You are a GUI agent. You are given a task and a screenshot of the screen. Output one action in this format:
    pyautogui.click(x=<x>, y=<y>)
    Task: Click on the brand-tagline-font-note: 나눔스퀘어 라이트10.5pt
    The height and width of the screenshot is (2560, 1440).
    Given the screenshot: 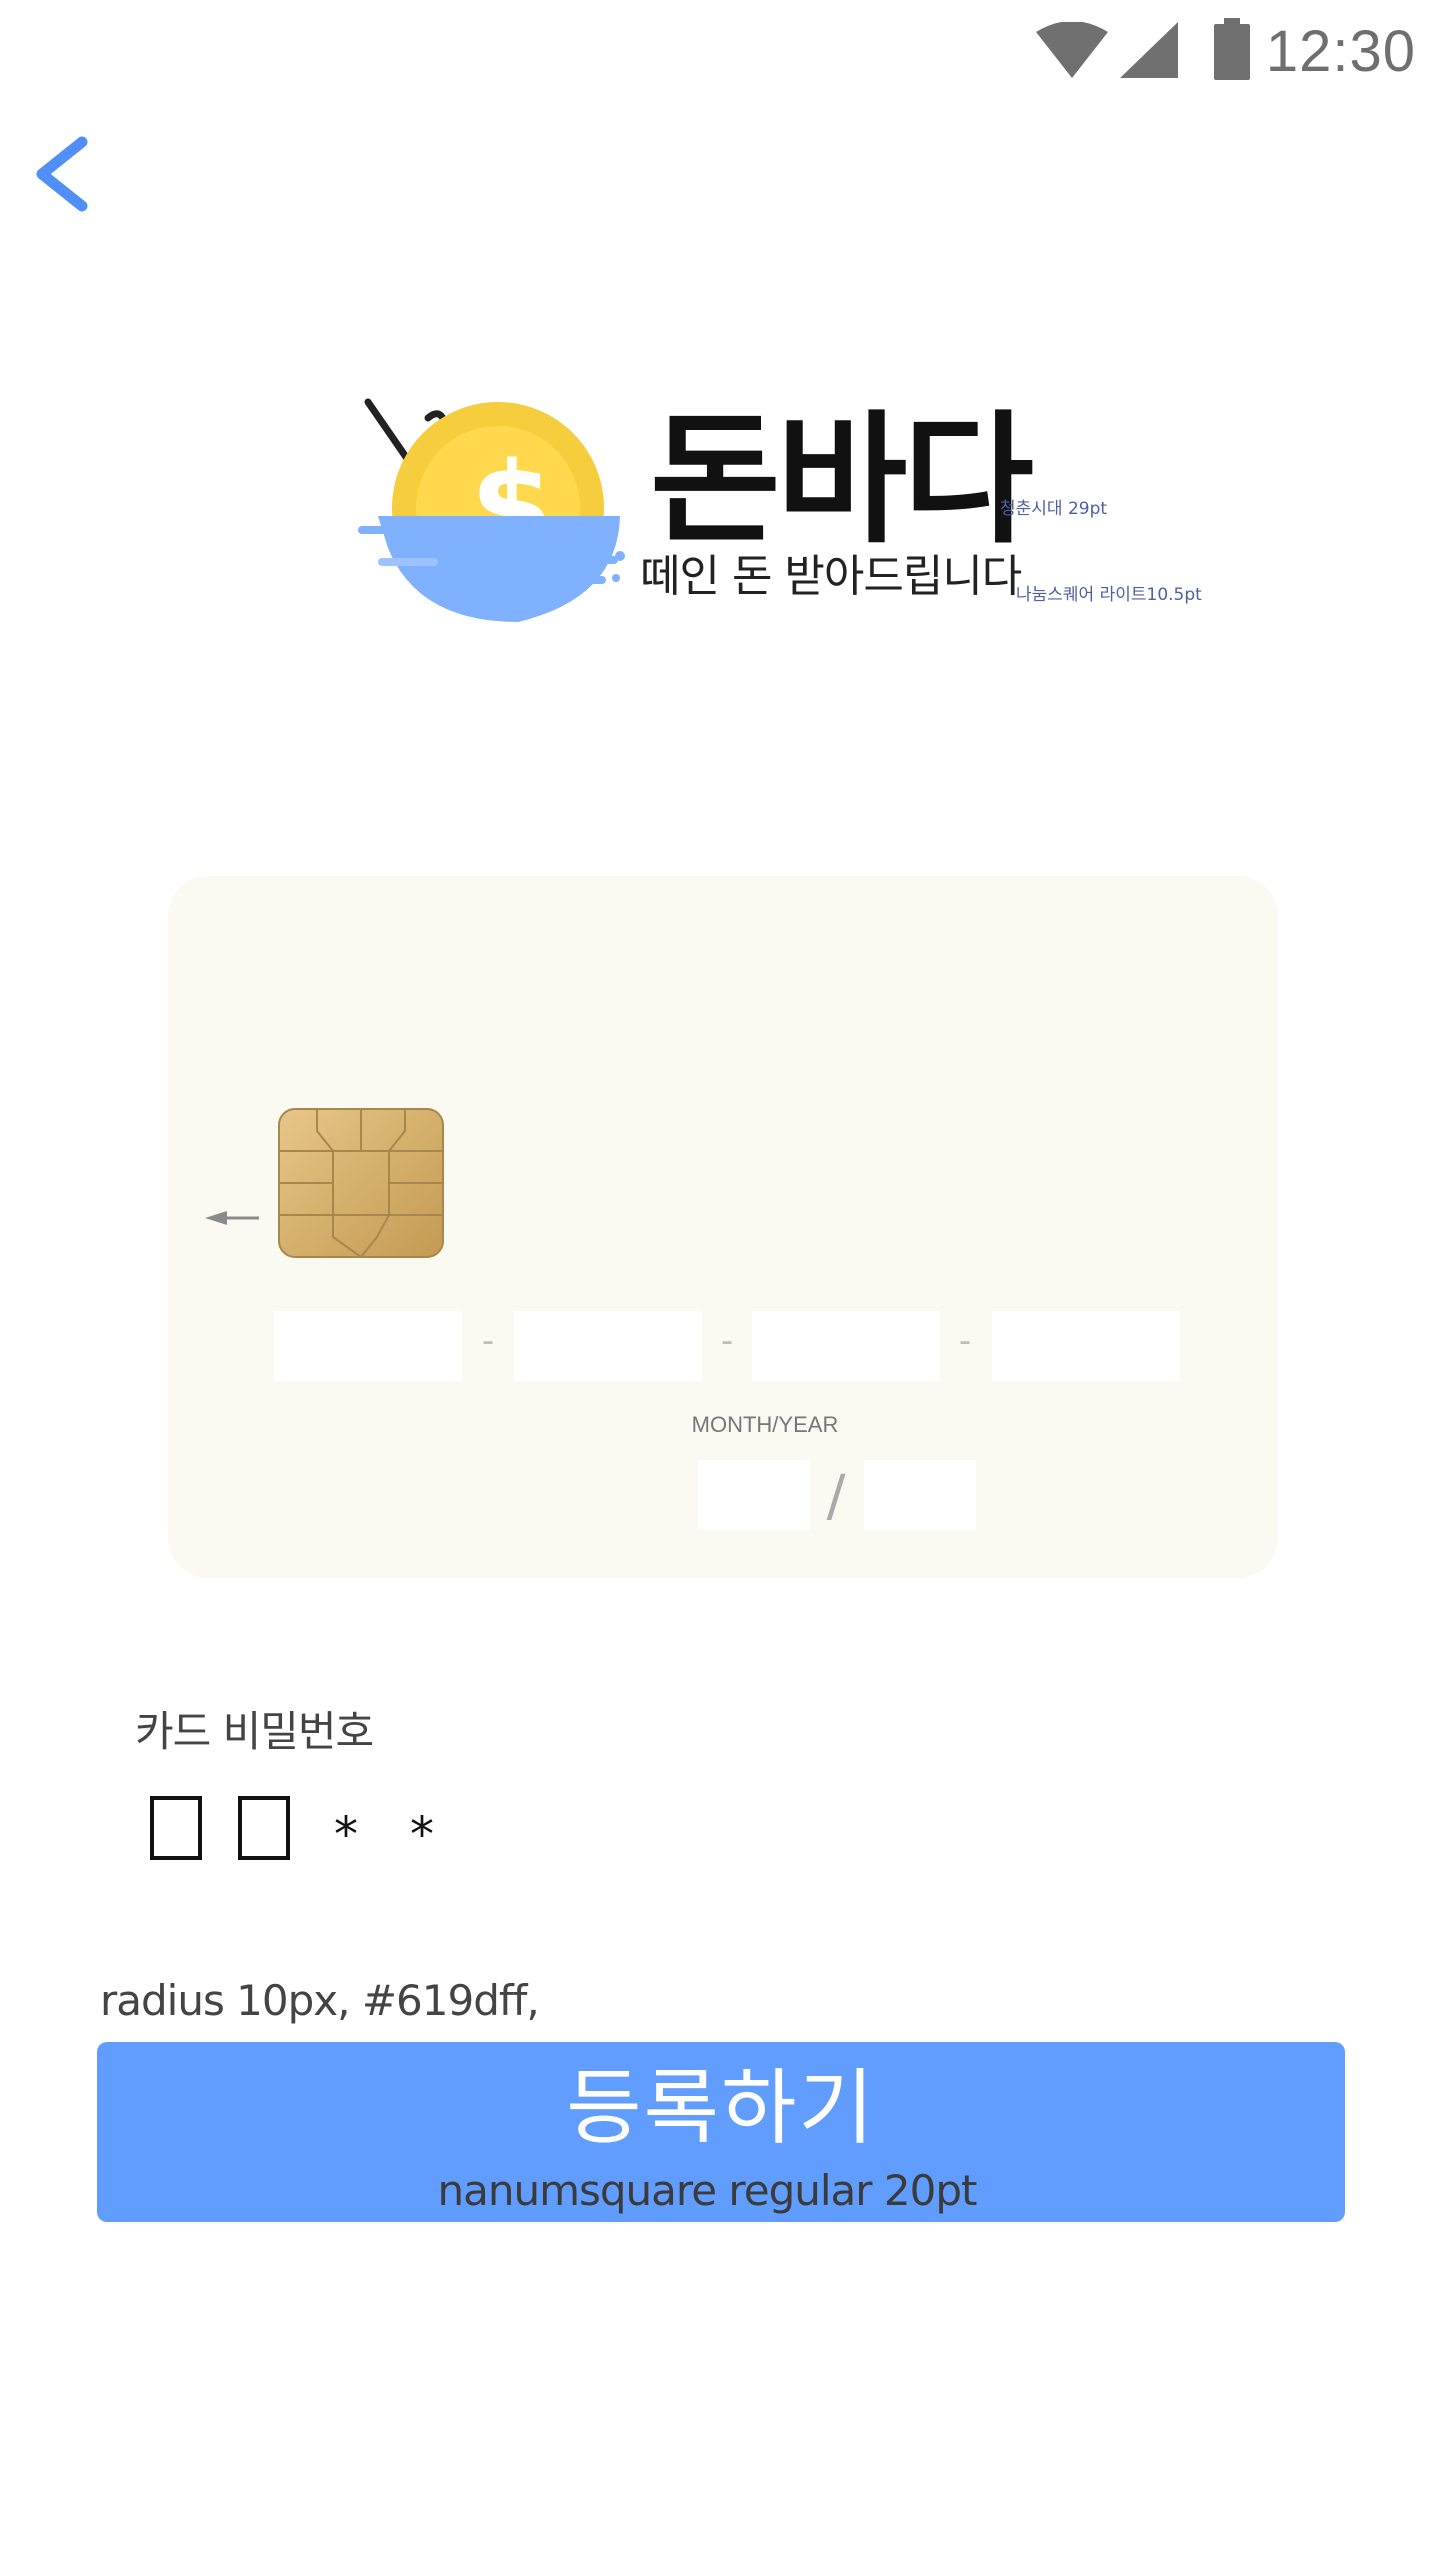 What is the action you would take?
    pyautogui.click(x=1109, y=595)
    